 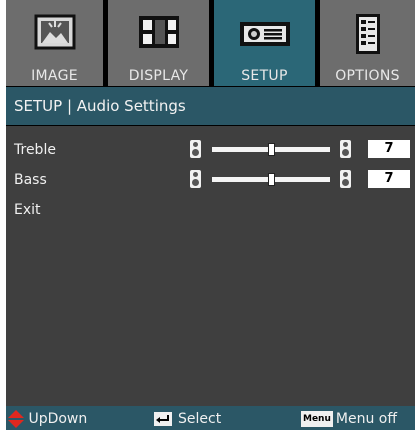 What do you see at coordinates (210, 152) in the screenshot?
I see `setting-row-treble: Treble 7` at bounding box center [210, 152].